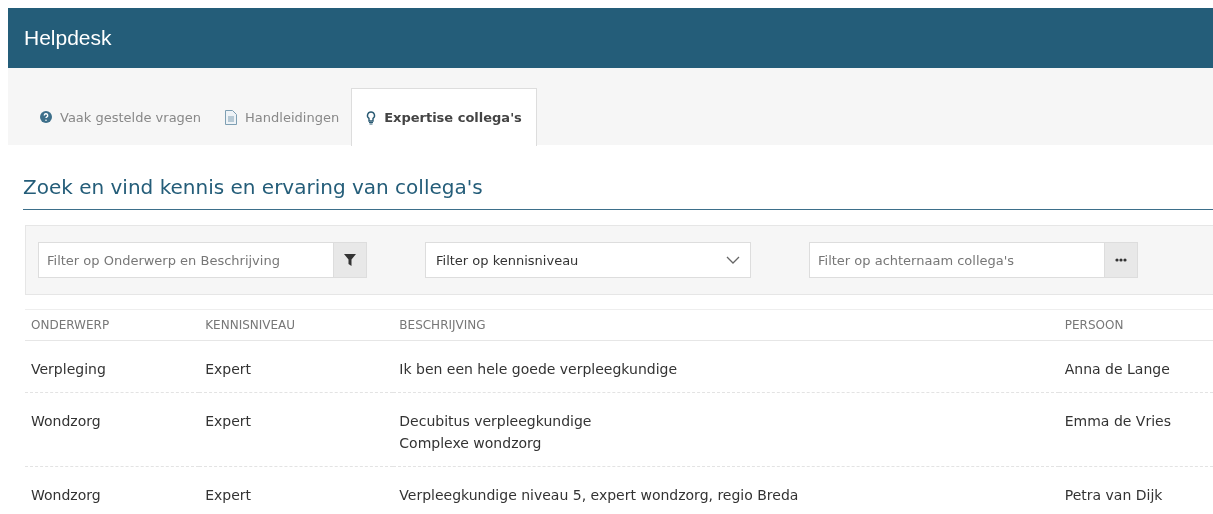 The image size is (1213, 514). What do you see at coordinates (444, 117) in the screenshot?
I see `tab: Expertise collega's` at bounding box center [444, 117].